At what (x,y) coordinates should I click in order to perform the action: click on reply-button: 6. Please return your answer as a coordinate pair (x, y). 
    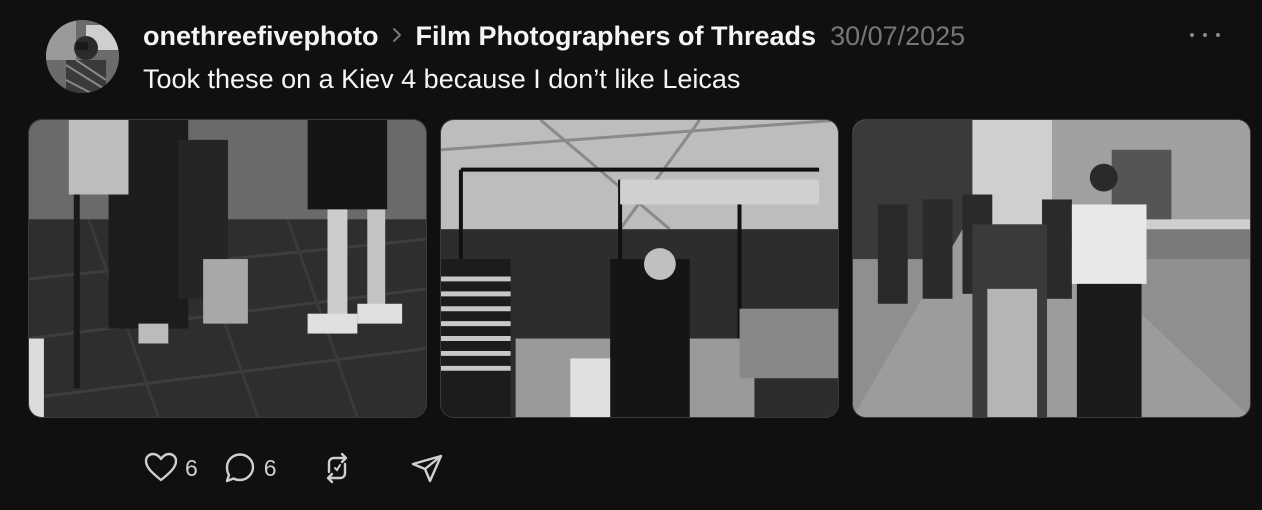
    Looking at the image, I should click on (249, 468).